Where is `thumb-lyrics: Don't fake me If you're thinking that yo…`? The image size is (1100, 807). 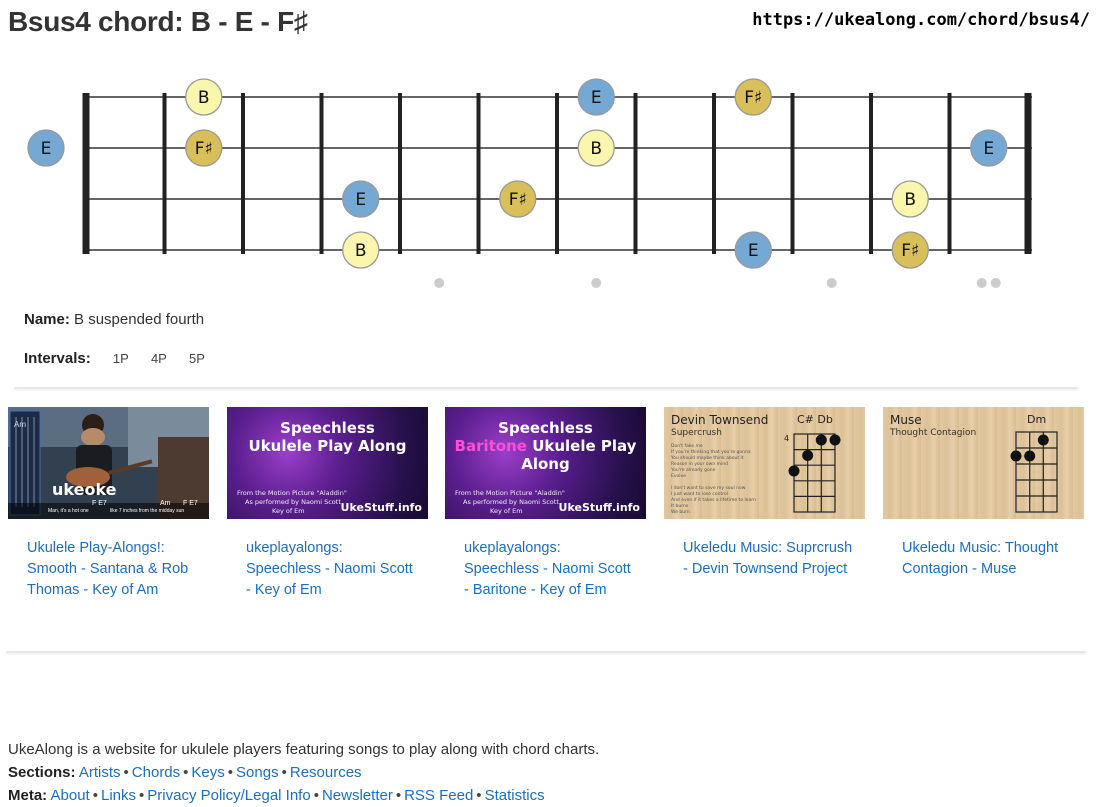 thumb-lyrics: Don't fake me If you're thinking that yo… is located at coordinates (713, 479).